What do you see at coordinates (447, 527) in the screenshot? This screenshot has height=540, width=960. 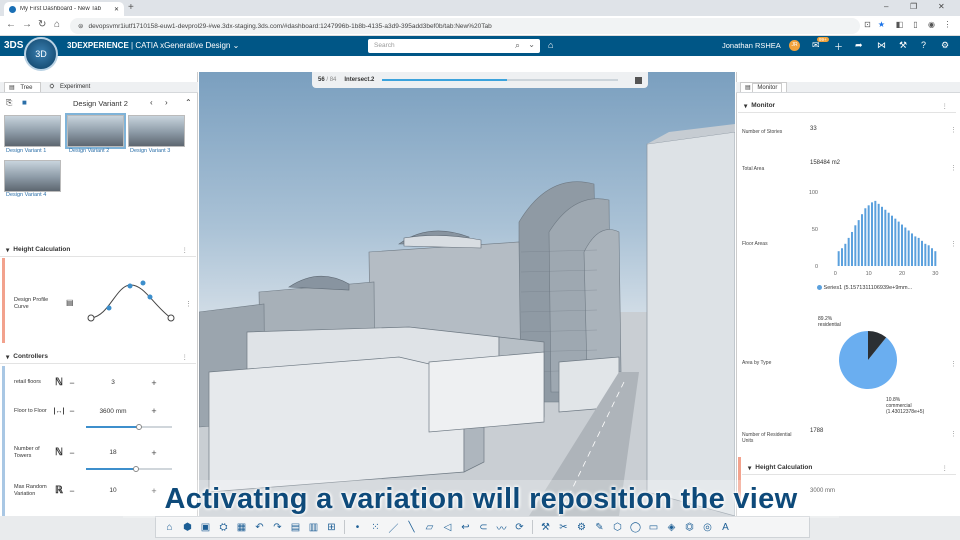 I see `toolbar-tool-icon: ◁` at bounding box center [447, 527].